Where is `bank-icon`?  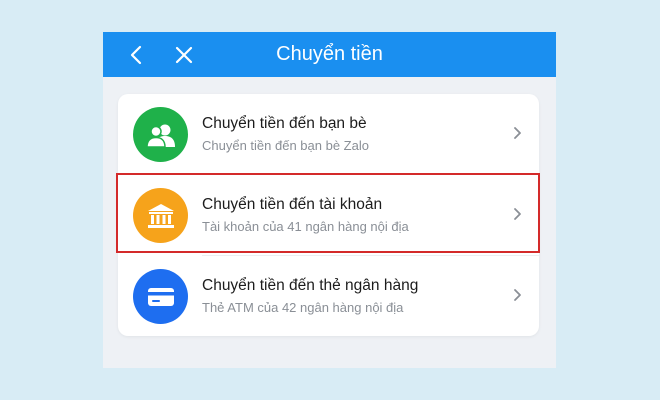
bank-icon is located at coordinates (160, 215).